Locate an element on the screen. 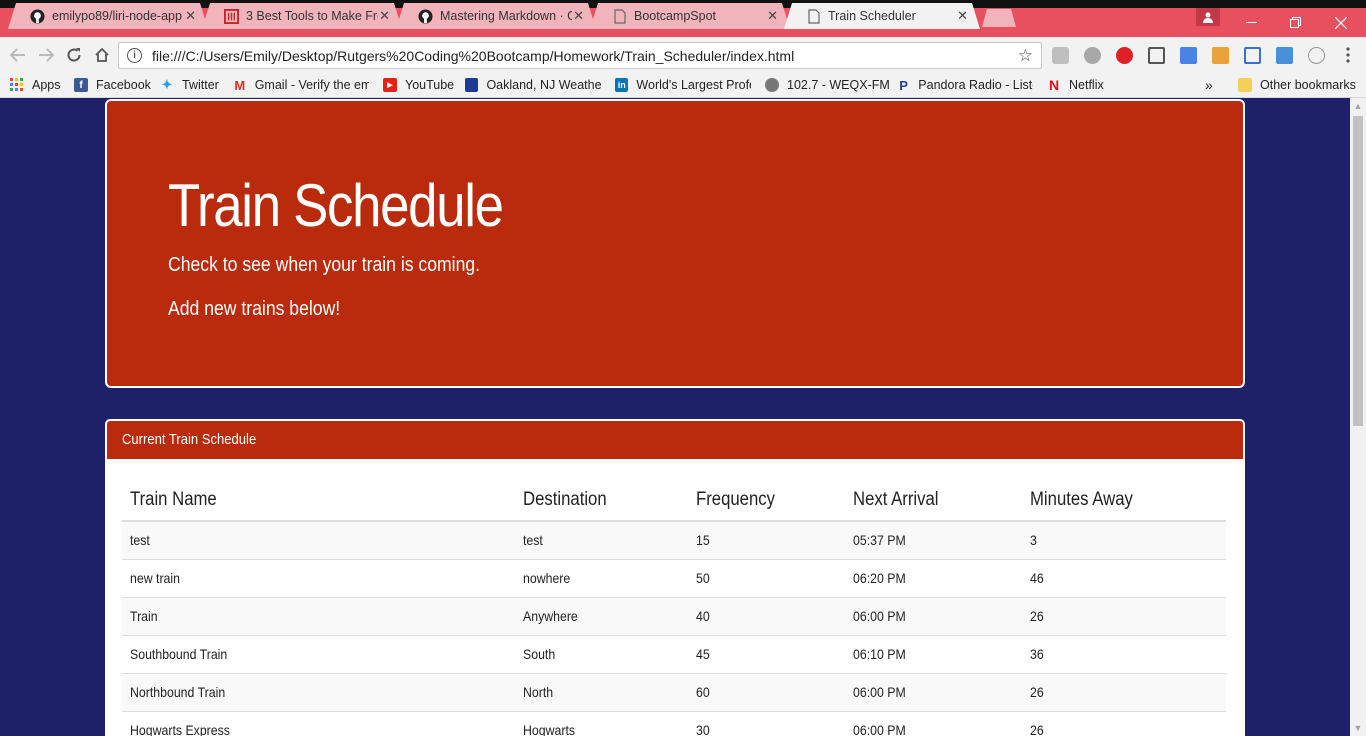 The image size is (1366, 736). new-tab-button is located at coordinates (999, 18).